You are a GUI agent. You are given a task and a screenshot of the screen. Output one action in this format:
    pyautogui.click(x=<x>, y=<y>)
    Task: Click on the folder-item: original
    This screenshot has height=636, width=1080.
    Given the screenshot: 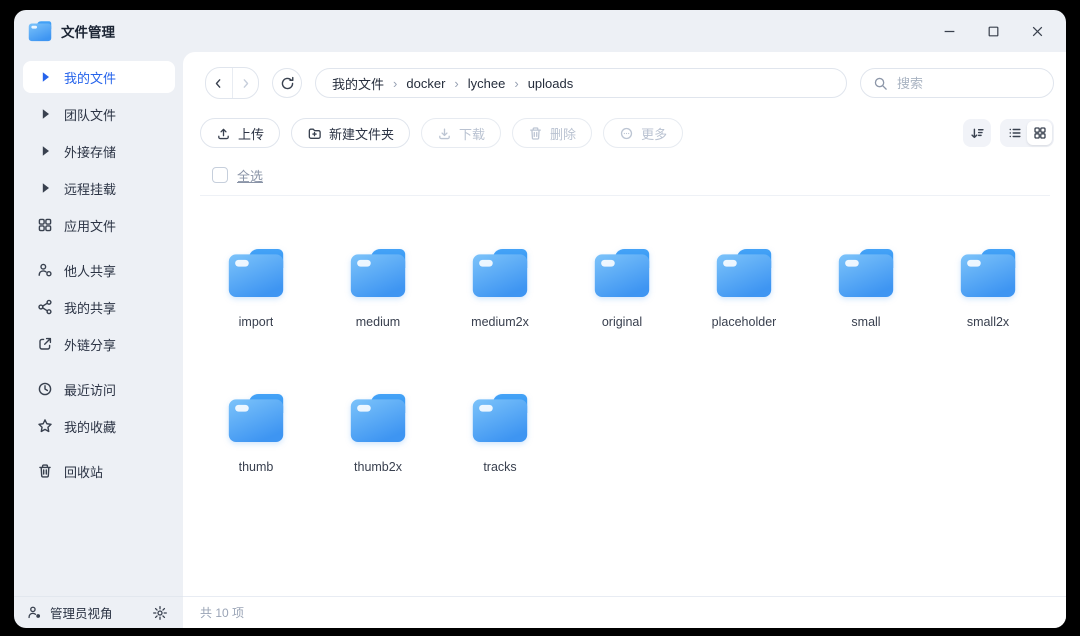 What is the action you would take?
    pyautogui.click(x=622, y=287)
    